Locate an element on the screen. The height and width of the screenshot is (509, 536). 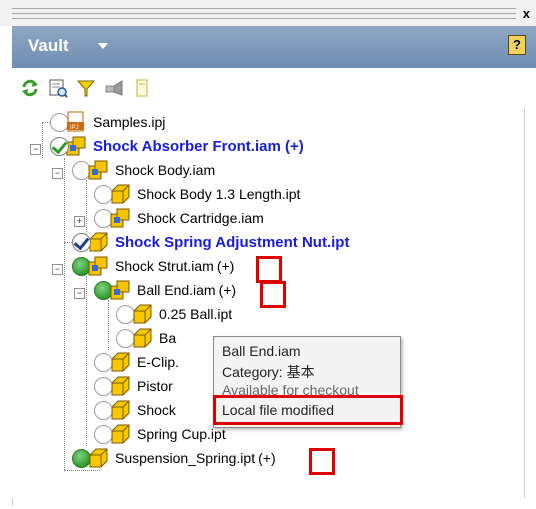
tree-item-shock-body: Shock Body.iam is located at coordinates (143, 170).